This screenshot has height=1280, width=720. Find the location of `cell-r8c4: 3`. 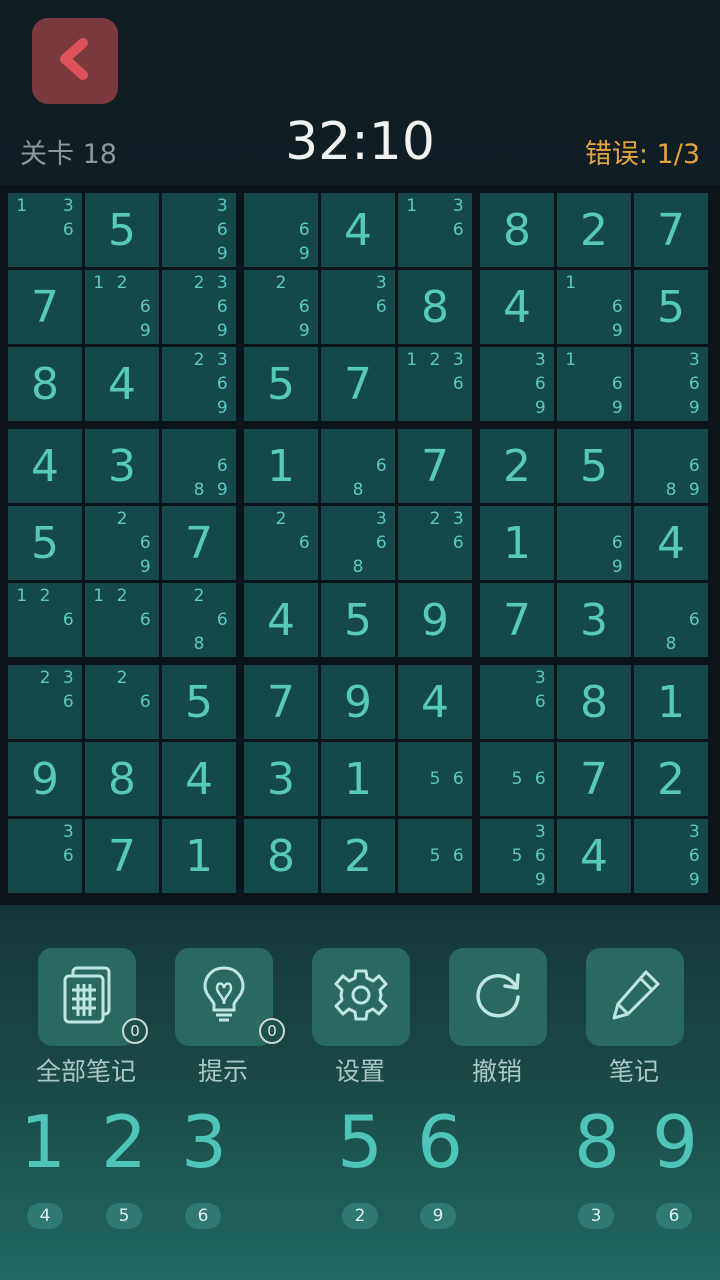

cell-r8c4: 3 is located at coordinates (281, 779).